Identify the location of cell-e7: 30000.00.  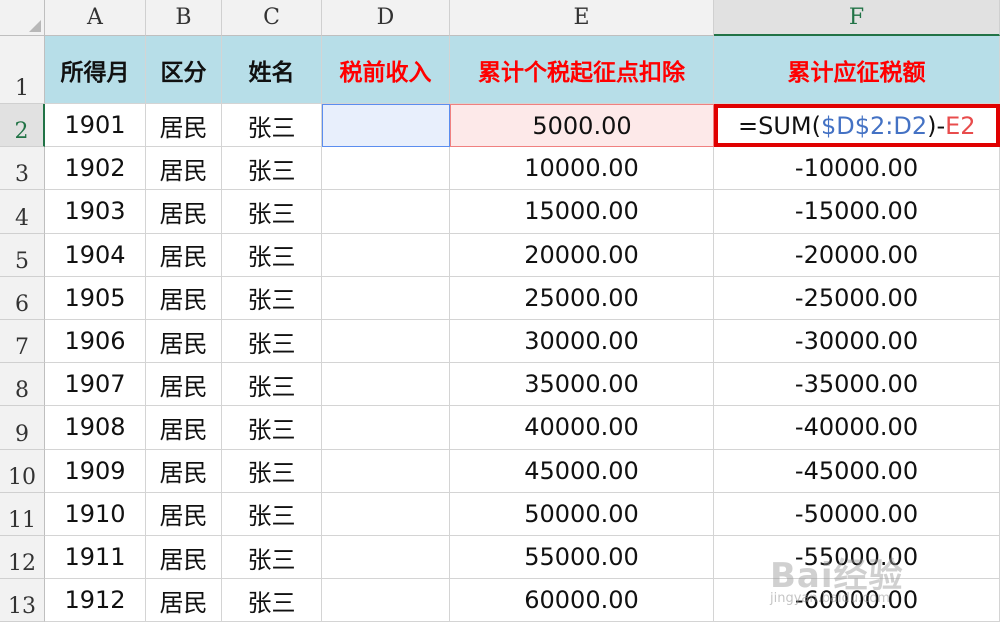
(582, 342).